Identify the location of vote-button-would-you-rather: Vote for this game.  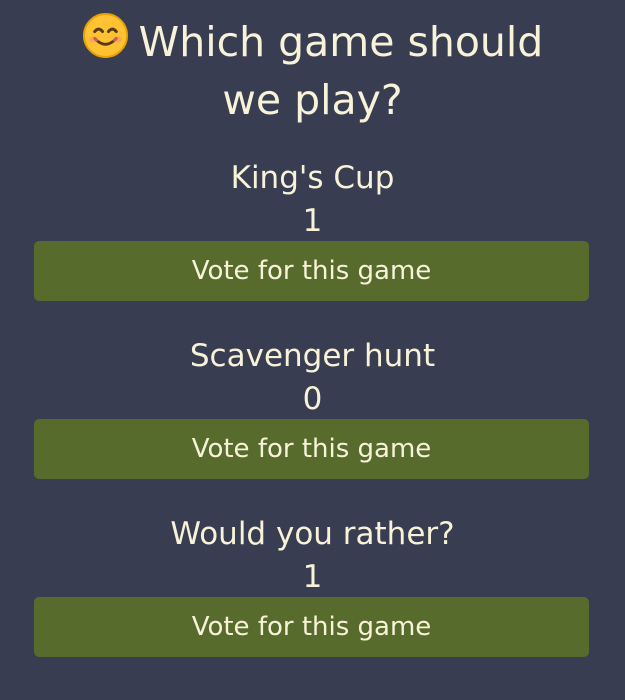
(311, 627).